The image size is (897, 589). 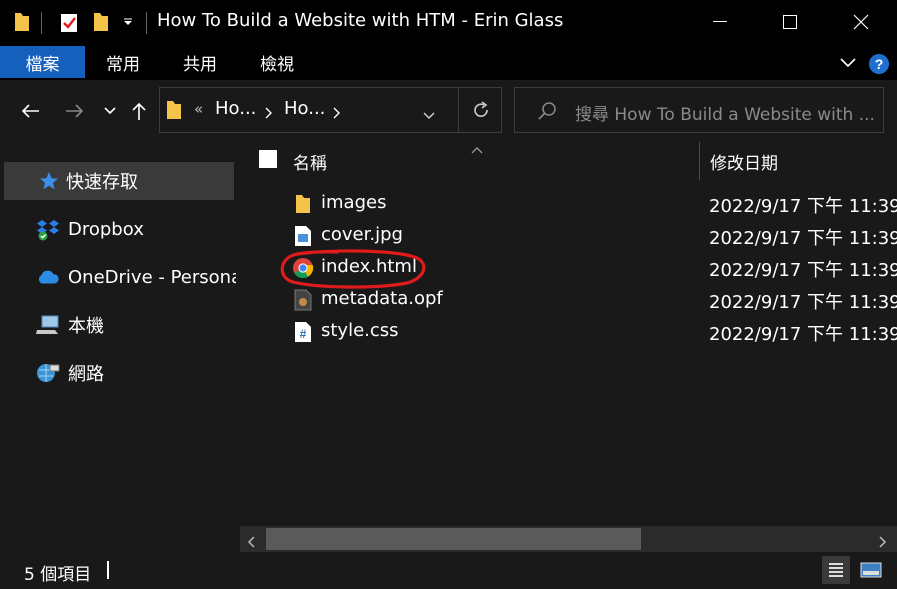 I want to click on css-file-icon: #, so click(x=303, y=332).